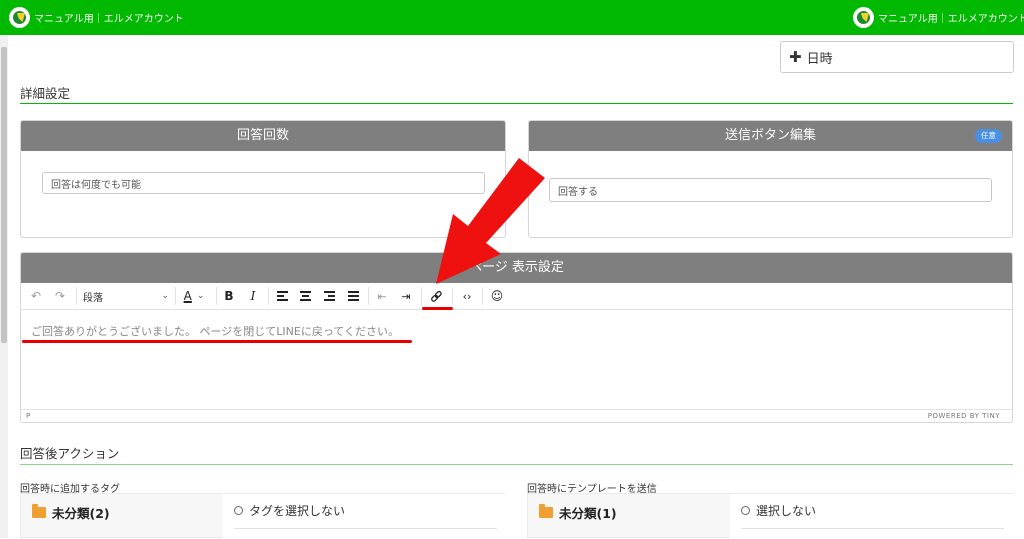 This screenshot has width=1024, height=539. Describe the element at coordinates (588, 513) in the screenshot. I see `template-folder-label: 未分類(1)` at that location.